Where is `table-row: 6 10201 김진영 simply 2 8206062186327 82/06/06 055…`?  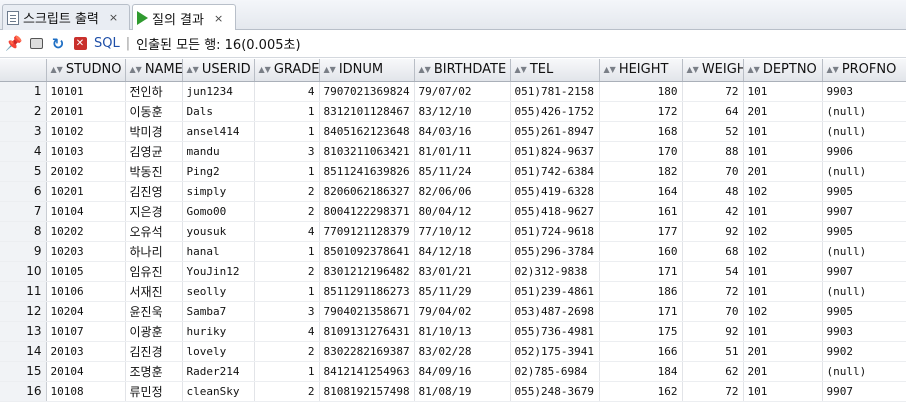 table-row: 6 10201 김진영 simply 2 8206062186327 82/06/06 055… is located at coordinates (453, 191).